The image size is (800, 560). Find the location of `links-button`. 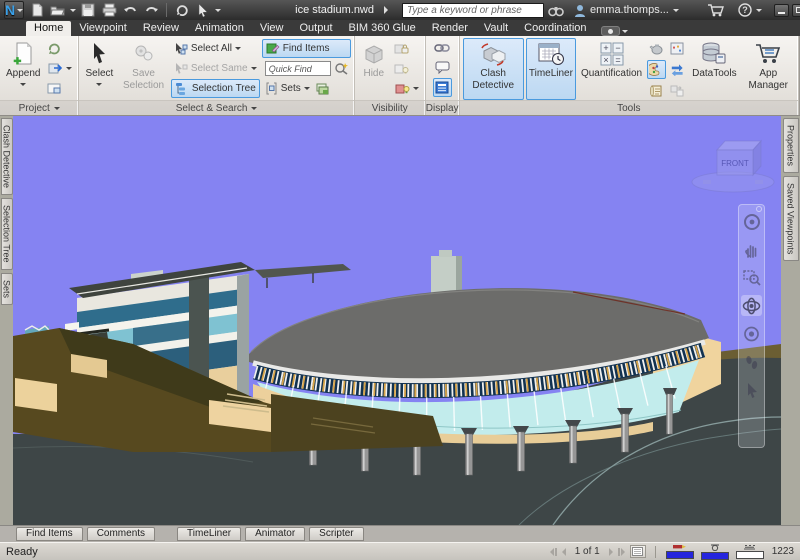

links-button is located at coordinates (442, 47).